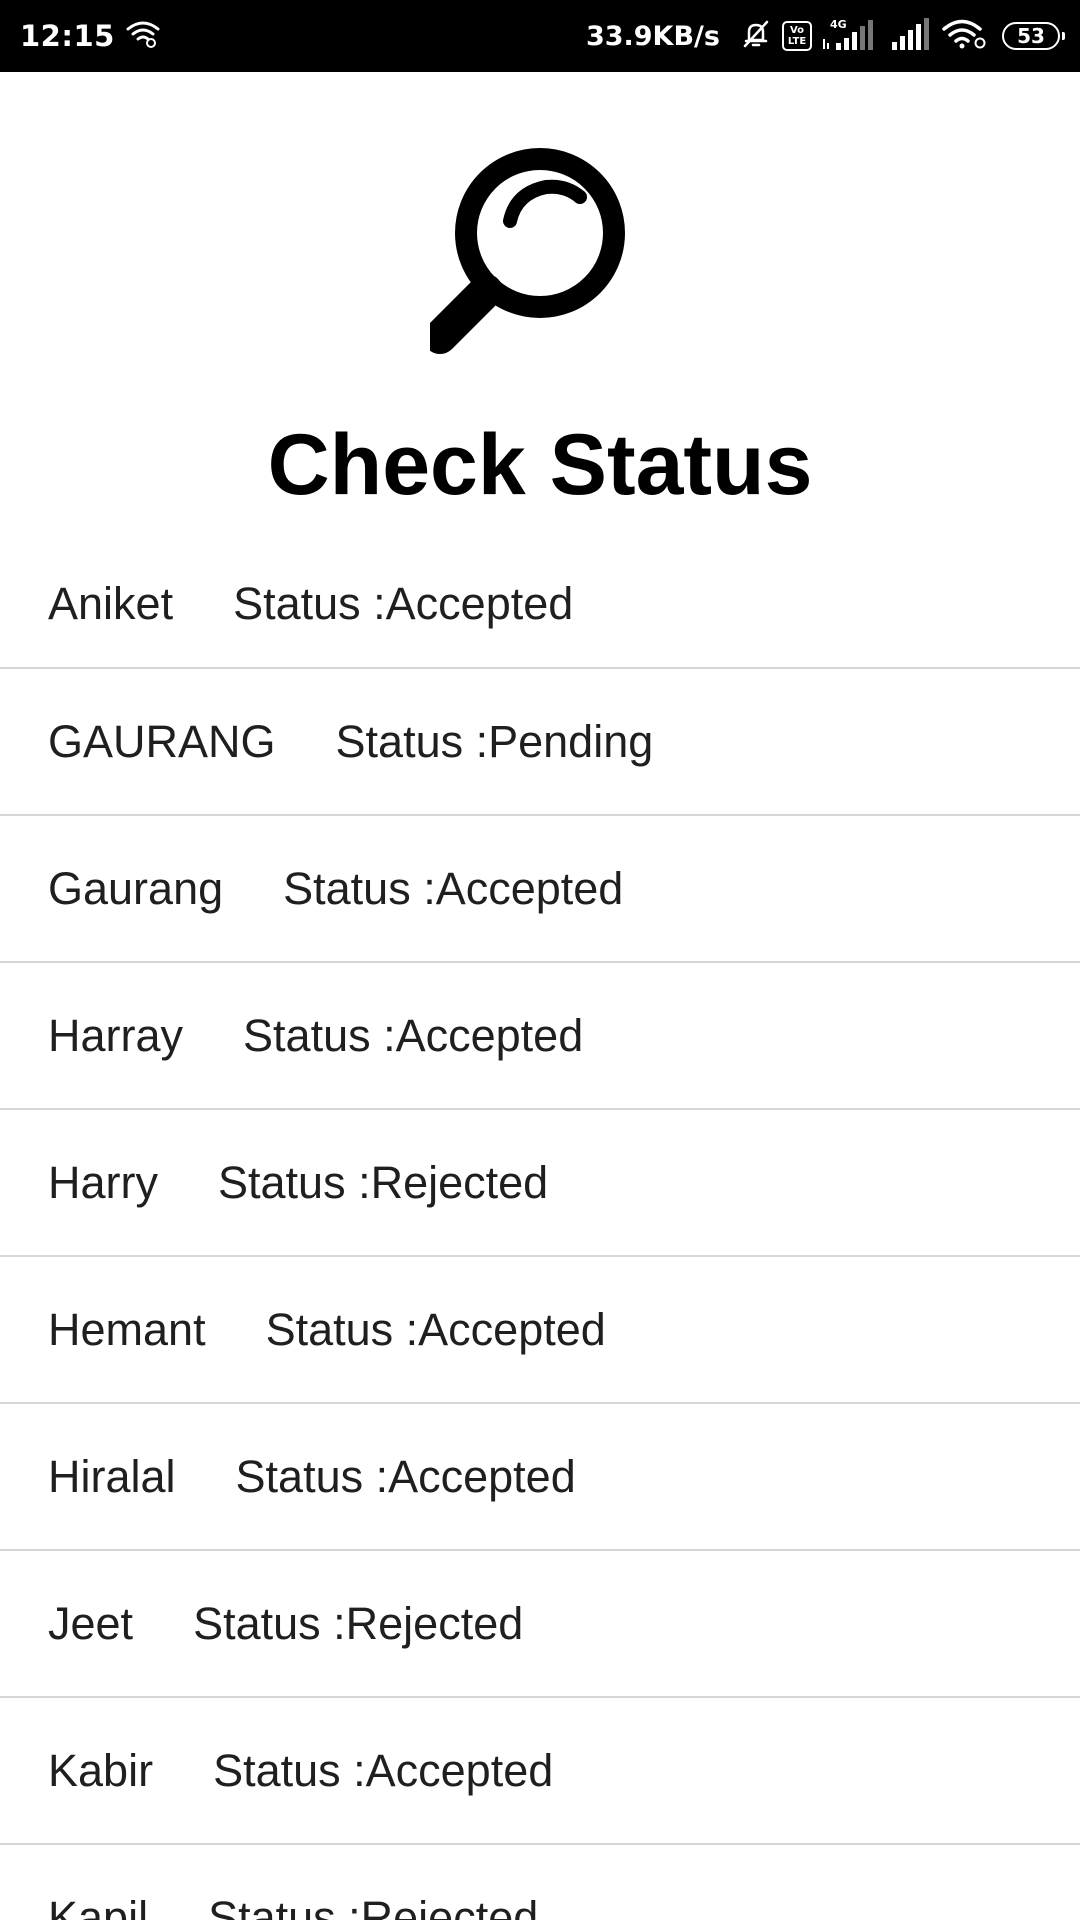 The width and height of the screenshot is (1080, 1920). I want to click on applicant-name: Aniket, so click(111, 603).